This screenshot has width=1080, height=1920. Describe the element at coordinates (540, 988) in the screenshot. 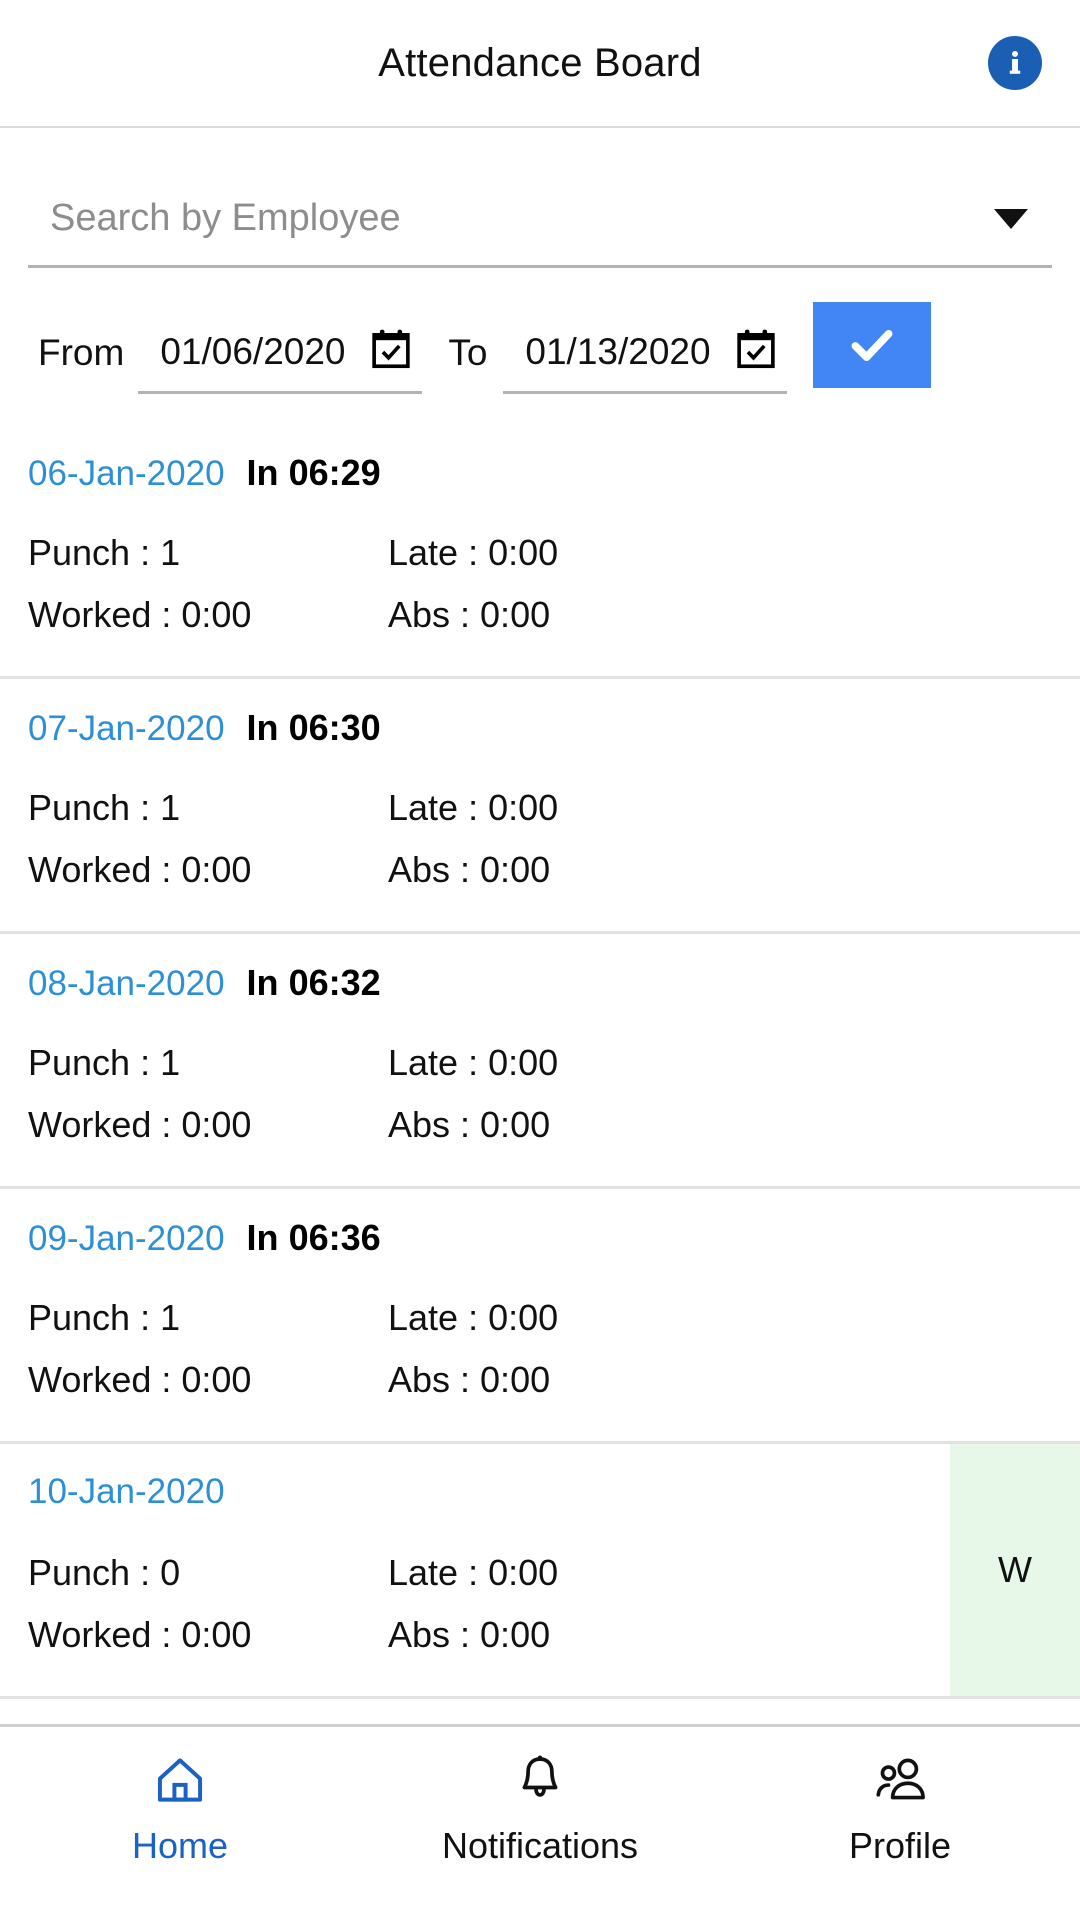

I see `record-header: 08-Jan-2020 In 06:32` at that location.